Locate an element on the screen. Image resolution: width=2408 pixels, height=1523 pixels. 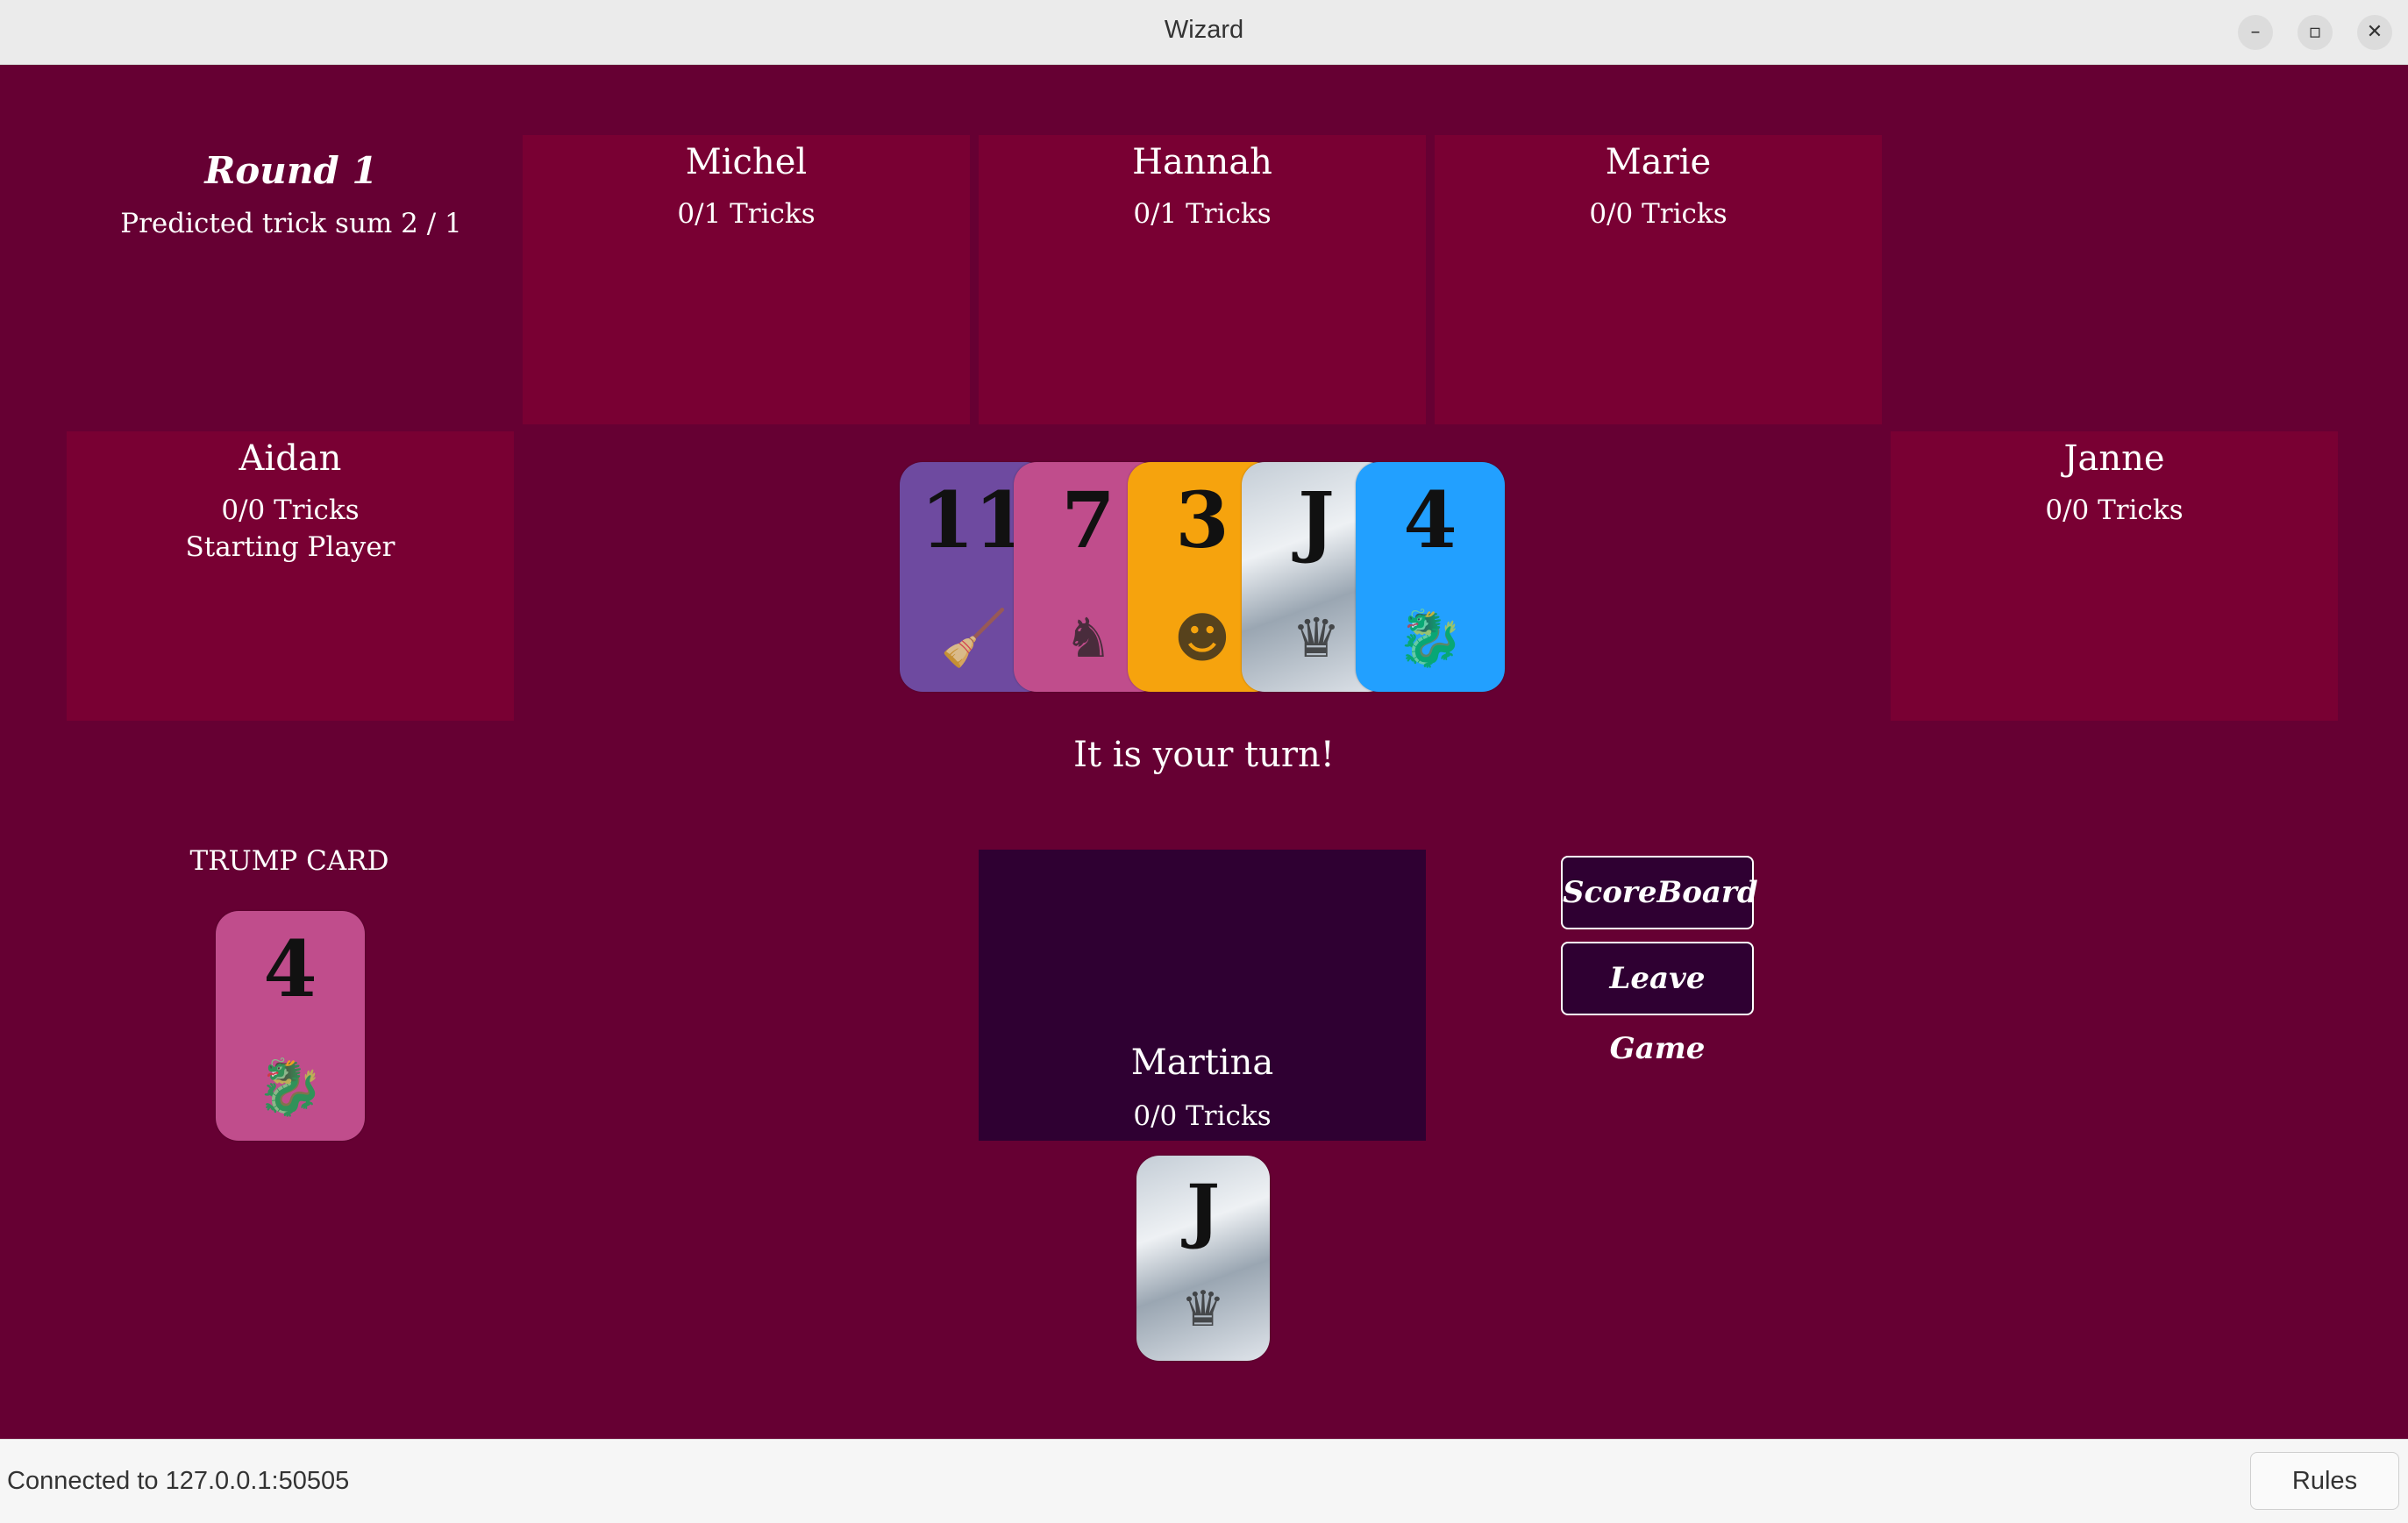
turn-message: It is your turn! is located at coordinates (1204, 755).